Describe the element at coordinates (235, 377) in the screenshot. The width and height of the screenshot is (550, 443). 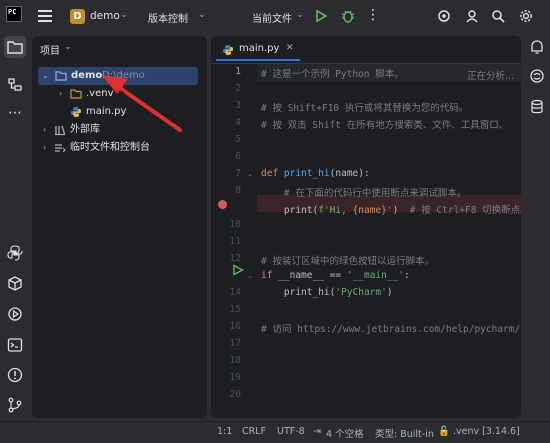
I see `line-number: 19` at that location.